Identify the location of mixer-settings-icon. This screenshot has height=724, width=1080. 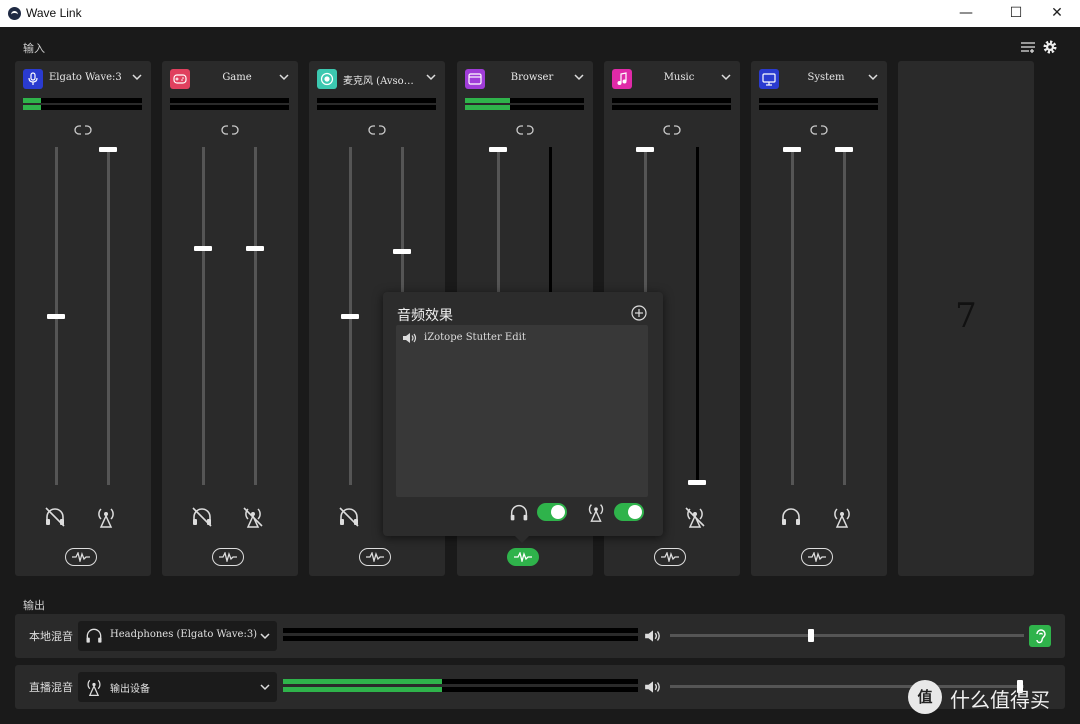
(1028, 47).